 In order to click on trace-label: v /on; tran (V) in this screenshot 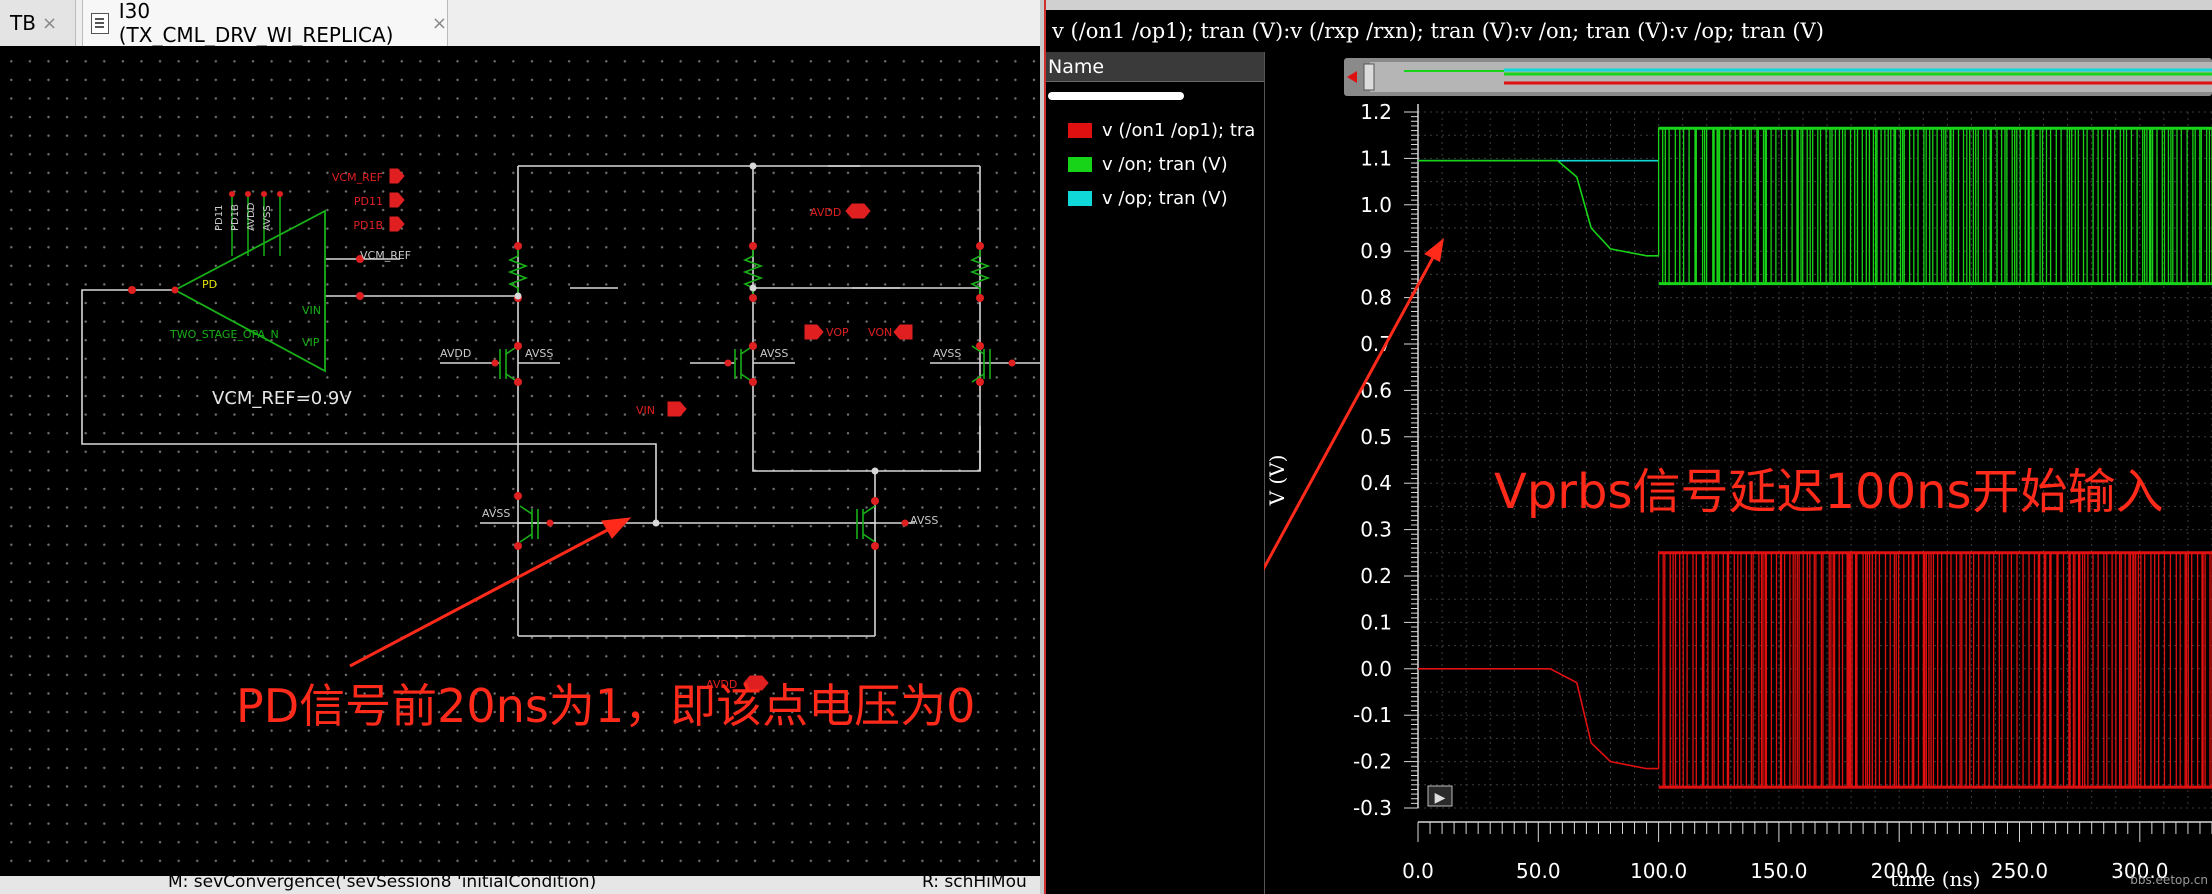, I will do `click(1165, 164)`.